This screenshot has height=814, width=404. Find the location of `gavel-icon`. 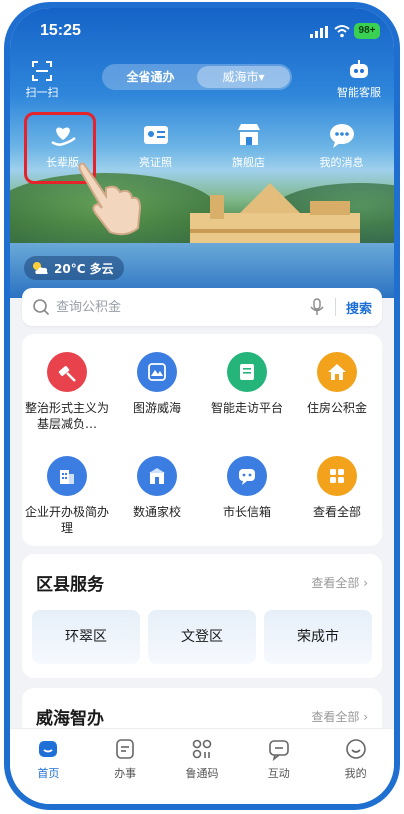

gavel-icon is located at coordinates (67, 373).